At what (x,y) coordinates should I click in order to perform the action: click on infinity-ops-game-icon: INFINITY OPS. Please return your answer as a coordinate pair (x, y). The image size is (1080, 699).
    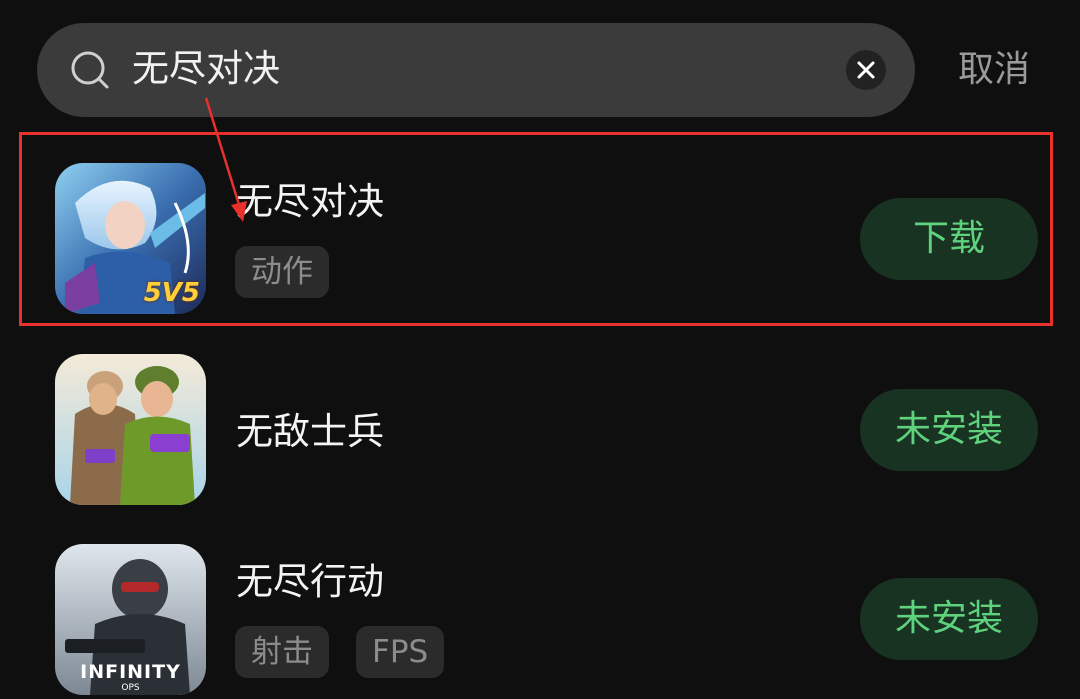
    Looking at the image, I should click on (130, 619).